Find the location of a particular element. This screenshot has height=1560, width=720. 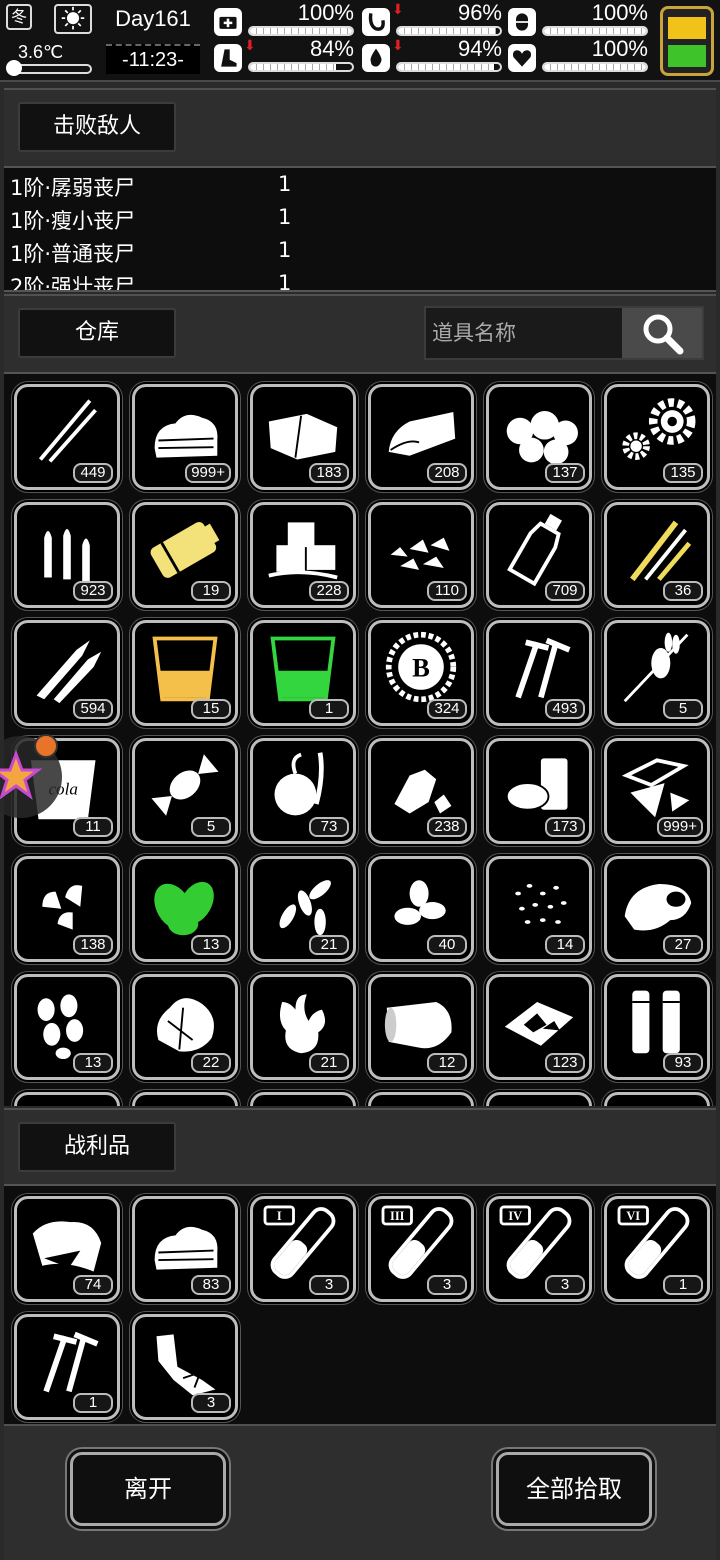

search-button is located at coordinates (662, 333).